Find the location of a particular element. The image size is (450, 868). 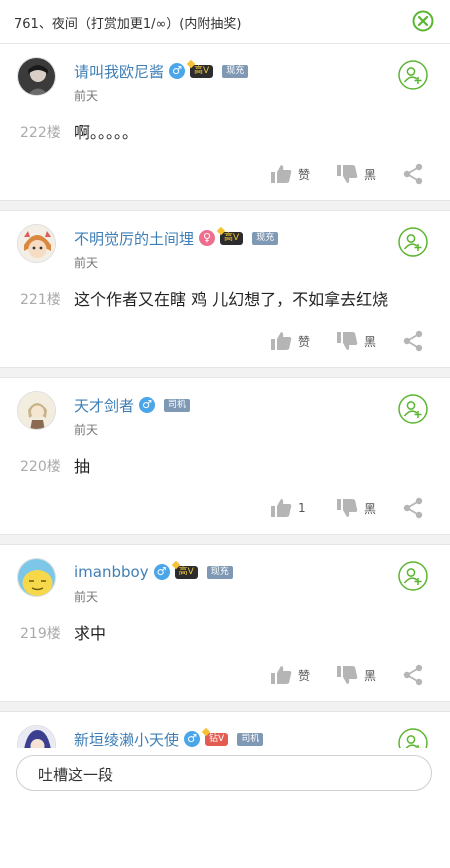

comment-input-bar: 吐槽这一段 is located at coordinates (225, 774).